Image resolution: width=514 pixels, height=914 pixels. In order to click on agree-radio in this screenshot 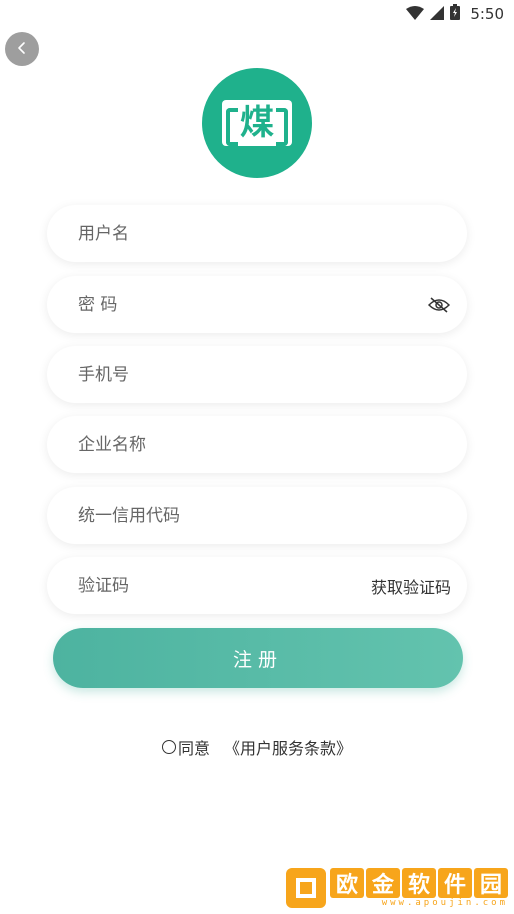, I will do `click(168, 747)`.